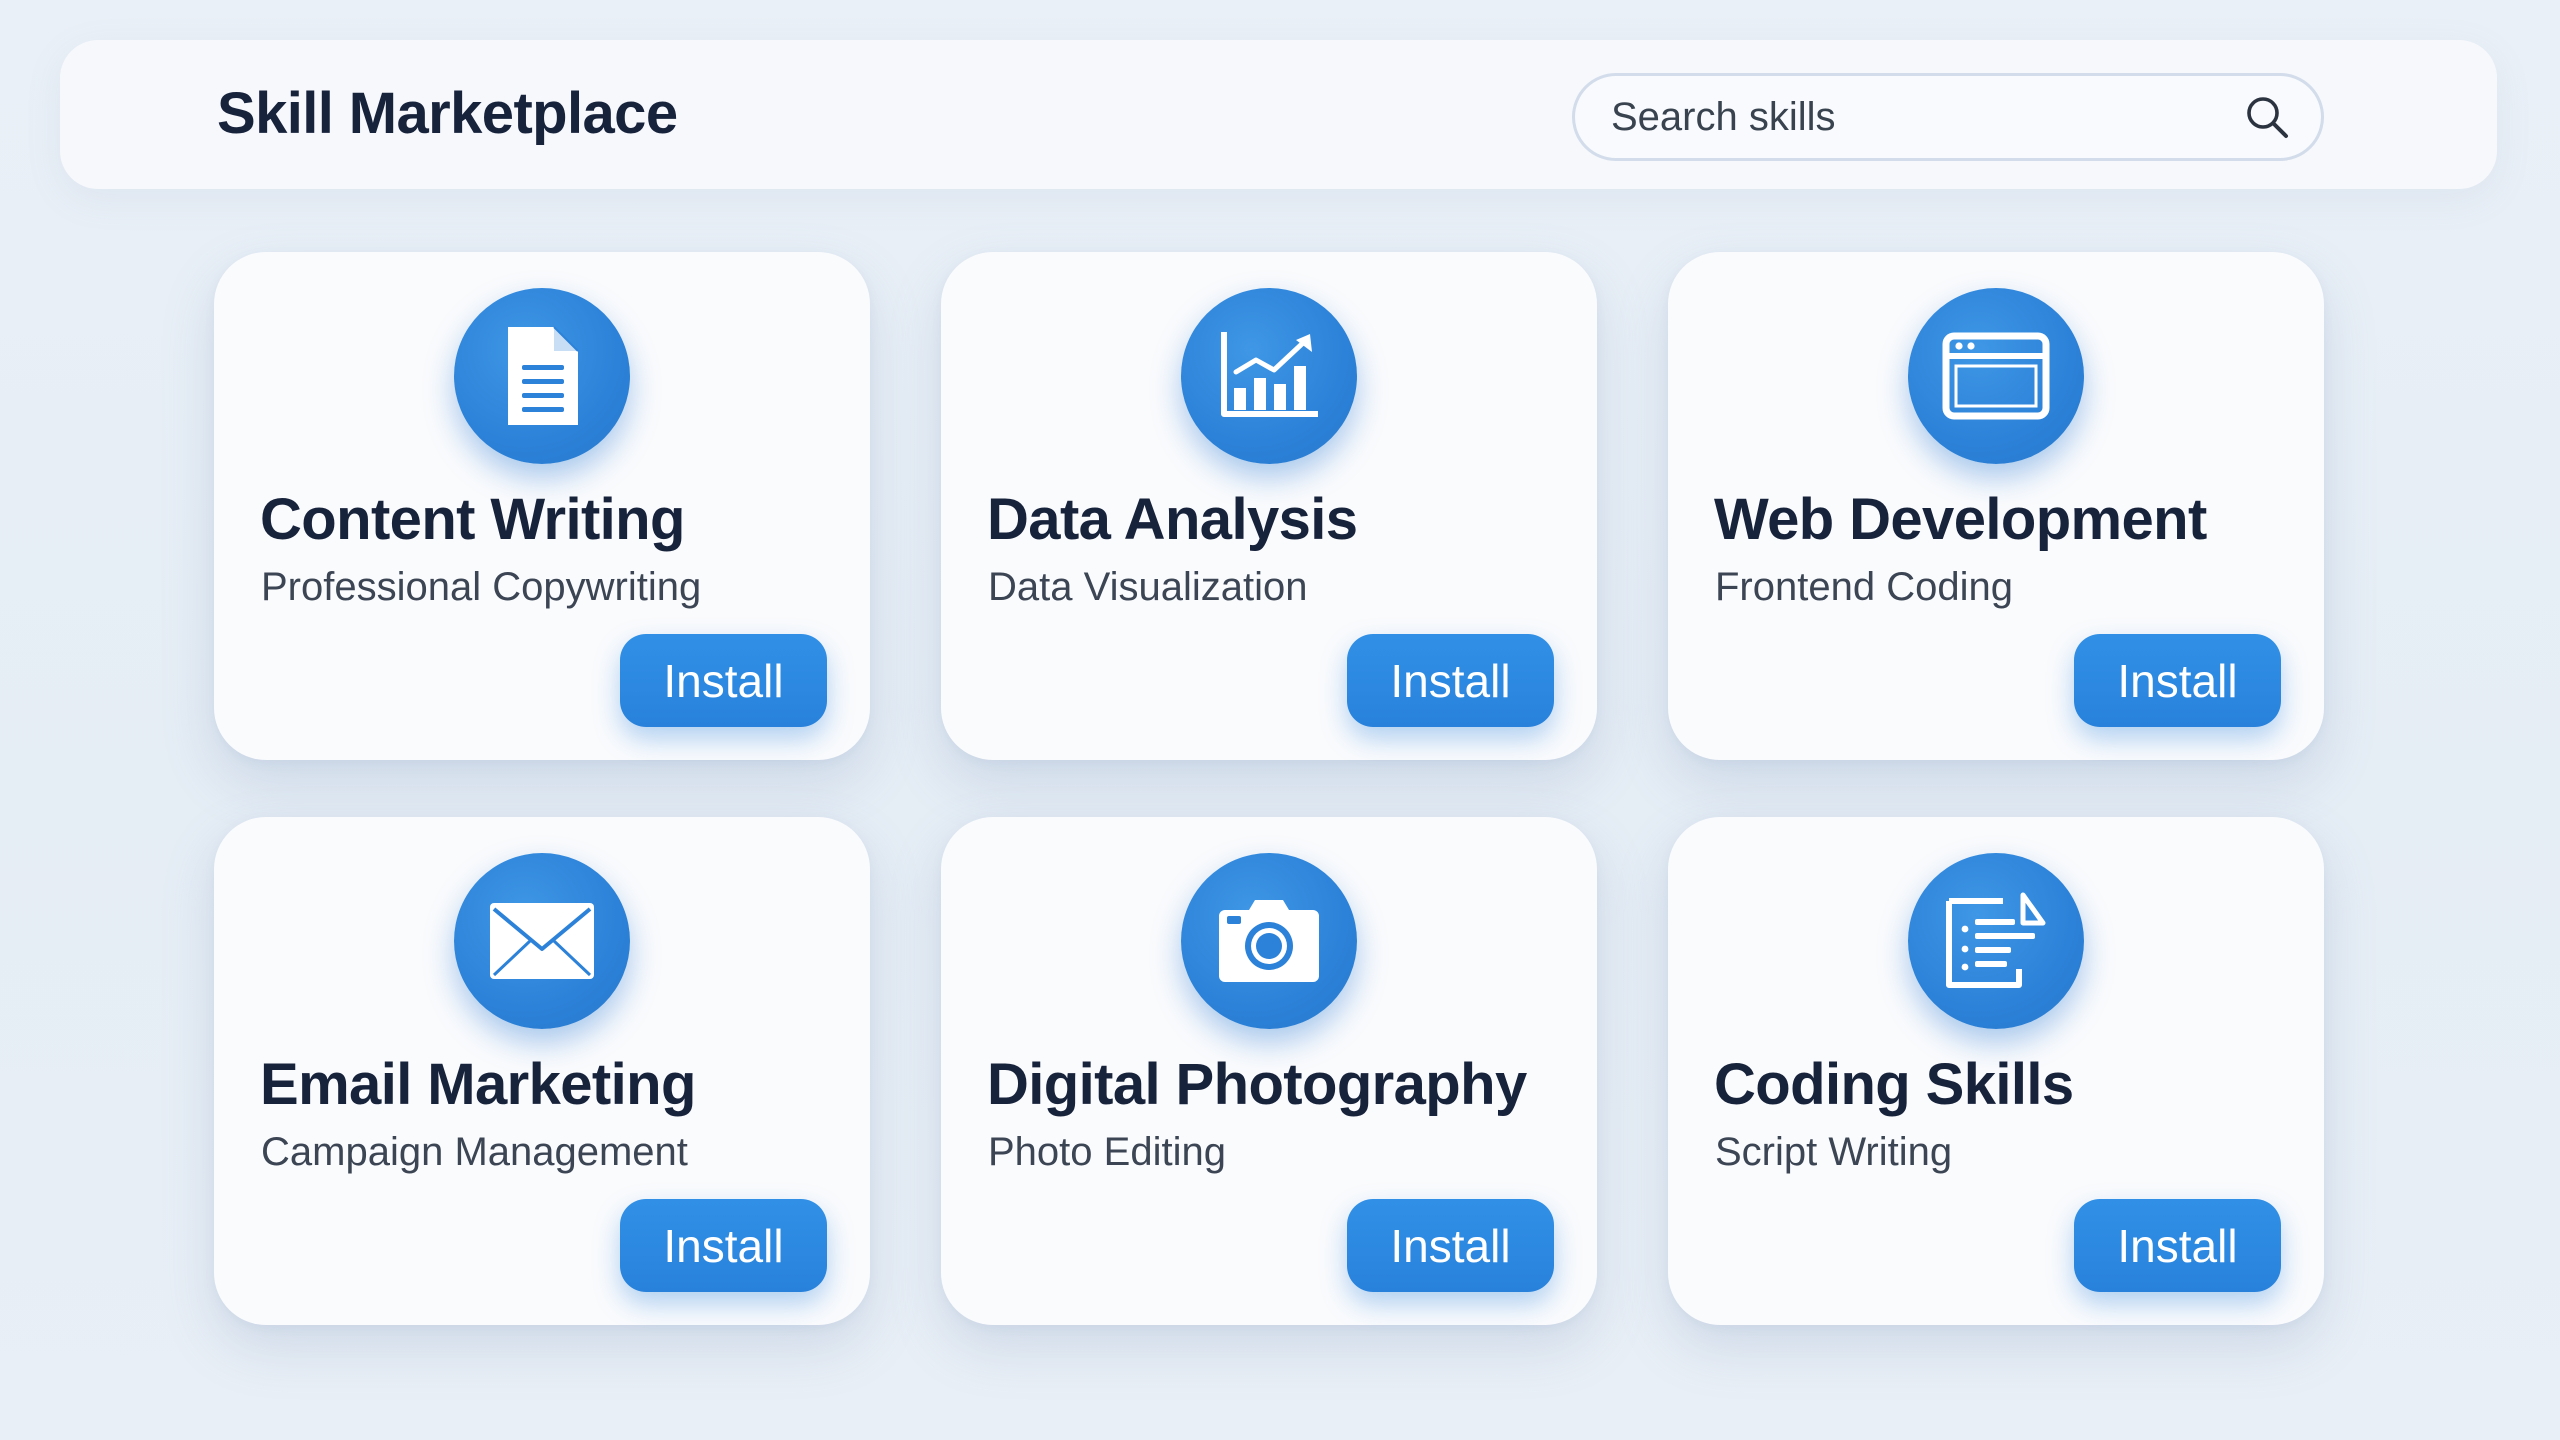 Image resolution: width=2560 pixels, height=1440 pixels. I want to click on skill-subtitle: Photo Editing, so click(1107, 1152).